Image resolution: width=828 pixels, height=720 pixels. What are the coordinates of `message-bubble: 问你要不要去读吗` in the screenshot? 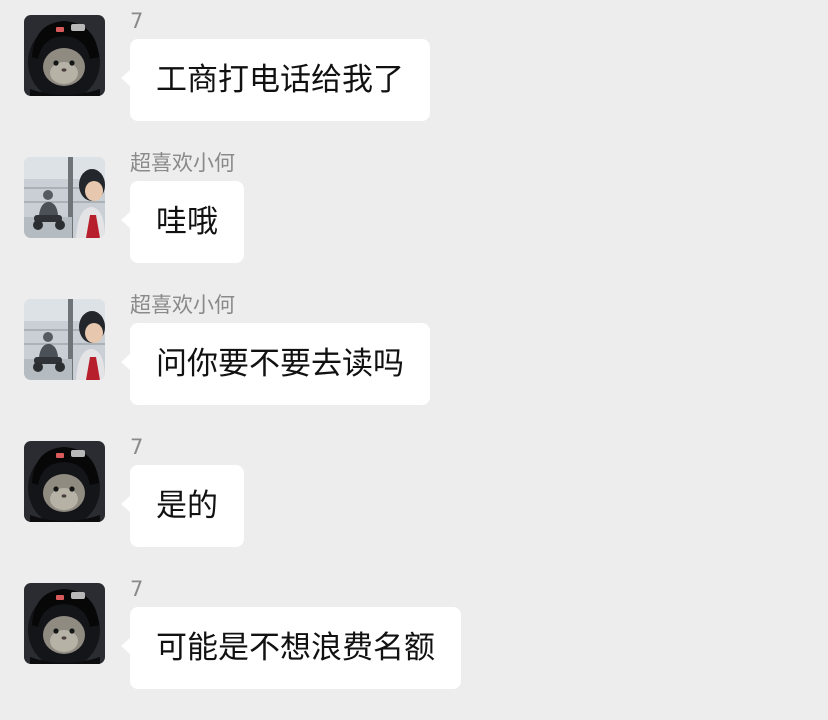 It's located at (275, 364).